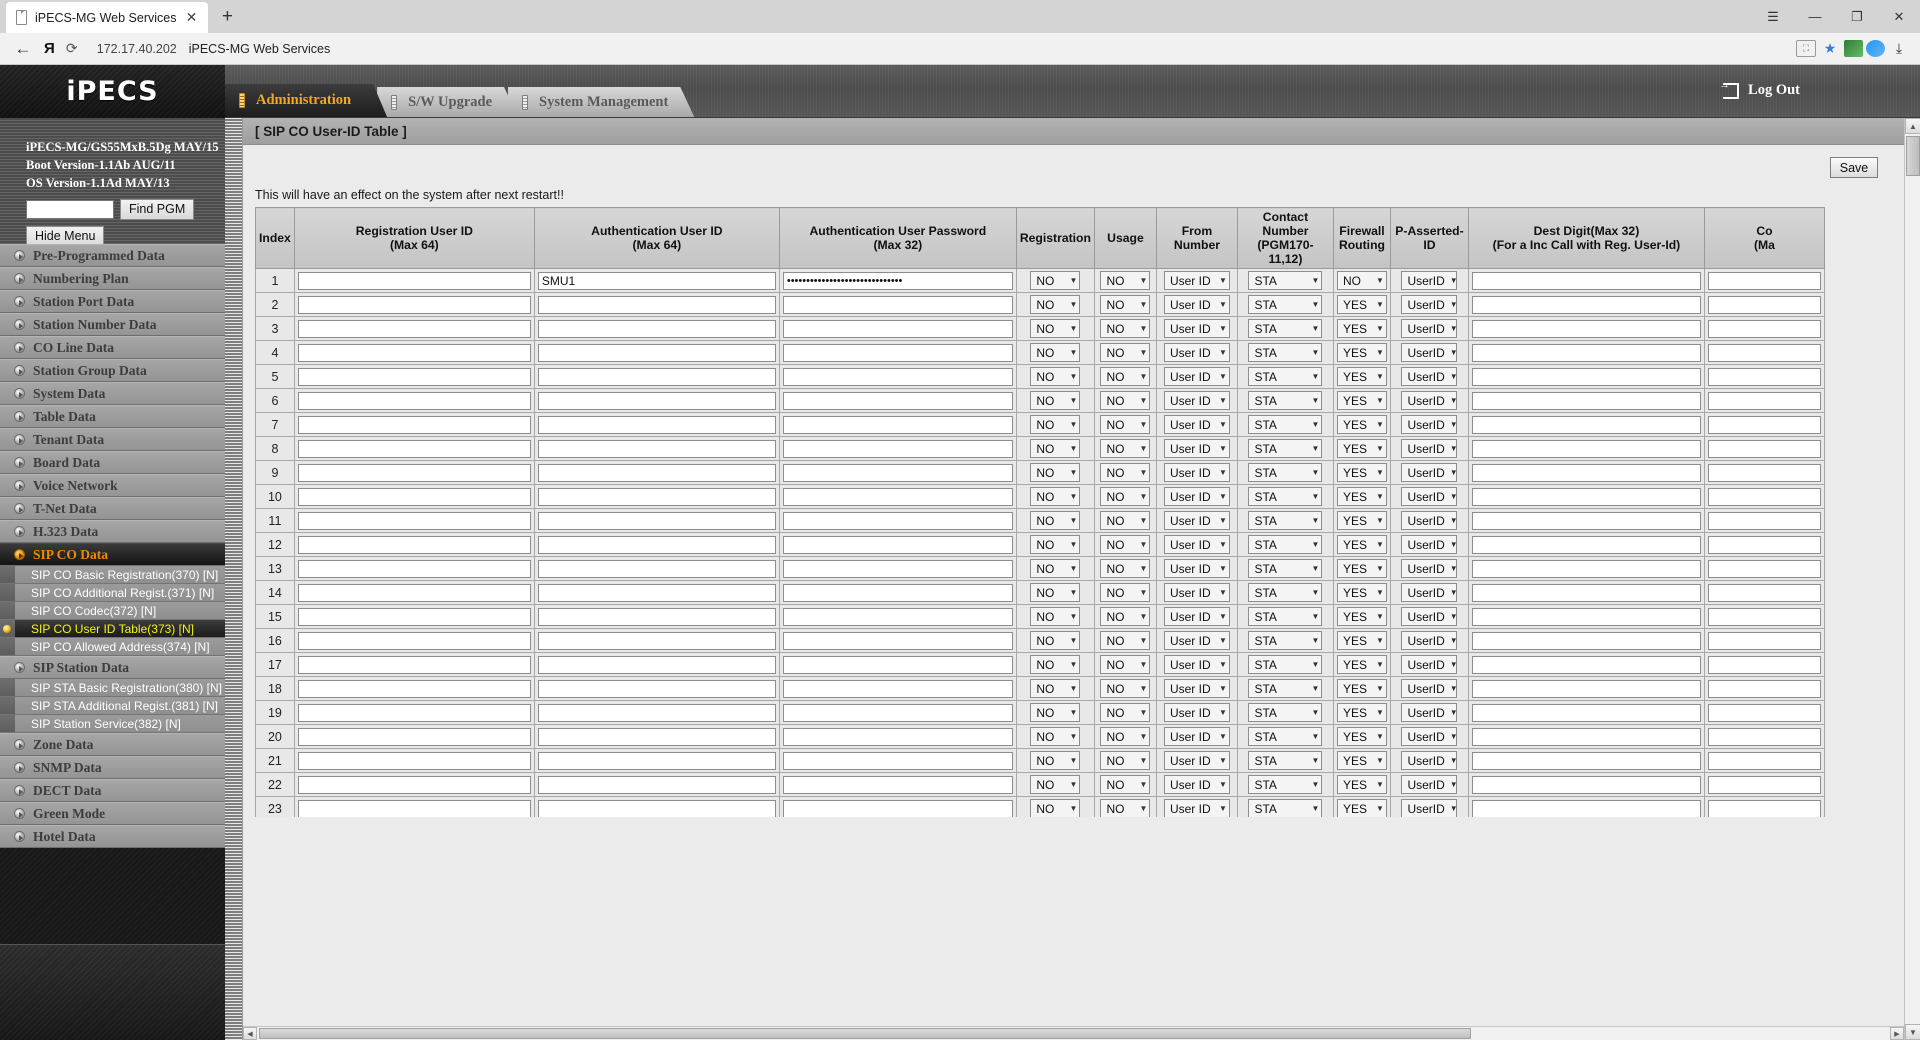 This screenshot has width=1920, height=1040. Describe the element at coordinates (157, 209) in the screenshot. I see `find-pgm-button: Find PGM` at that location.